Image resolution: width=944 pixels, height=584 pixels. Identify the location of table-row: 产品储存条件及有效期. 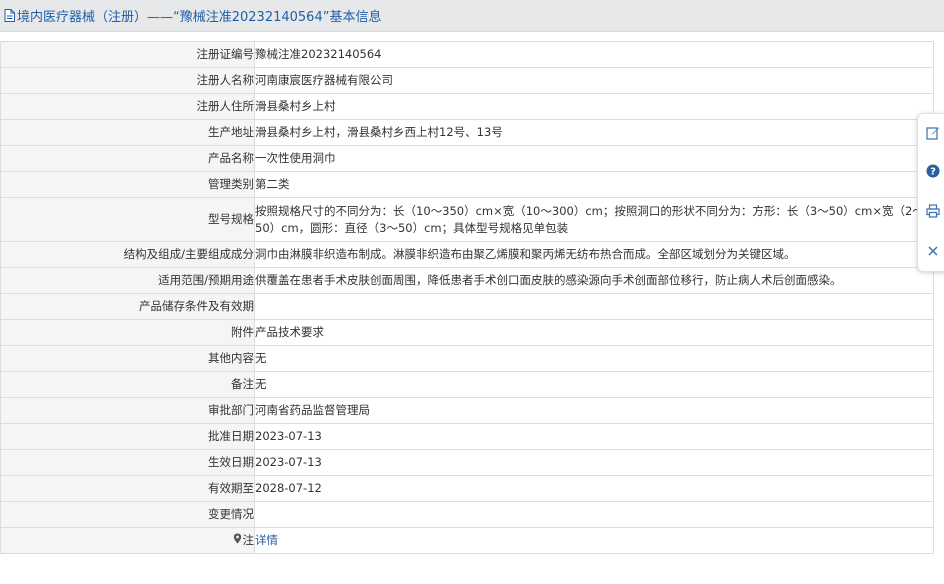
(467, 306).